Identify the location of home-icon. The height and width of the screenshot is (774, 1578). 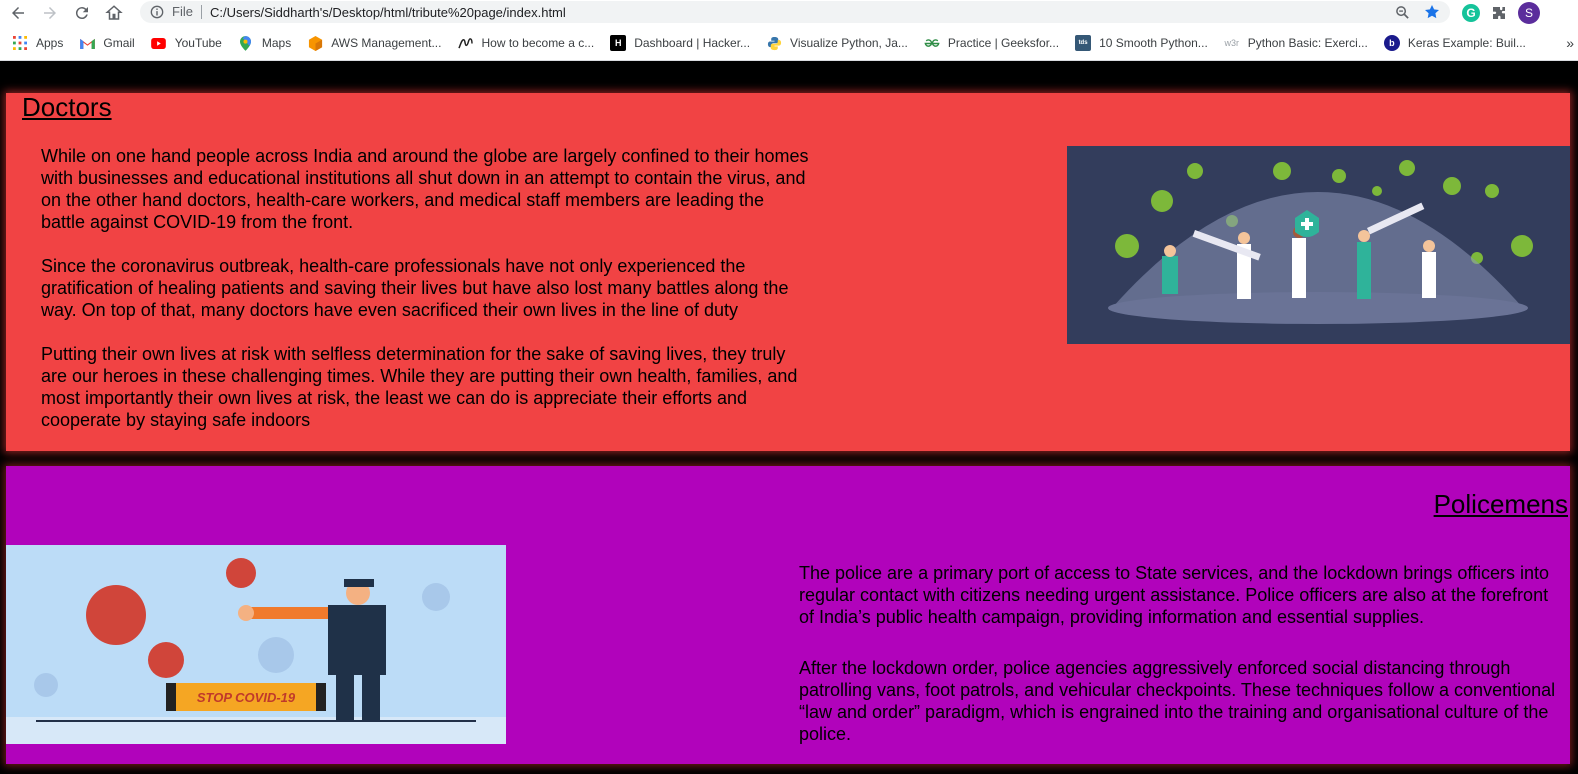
(114, 13).